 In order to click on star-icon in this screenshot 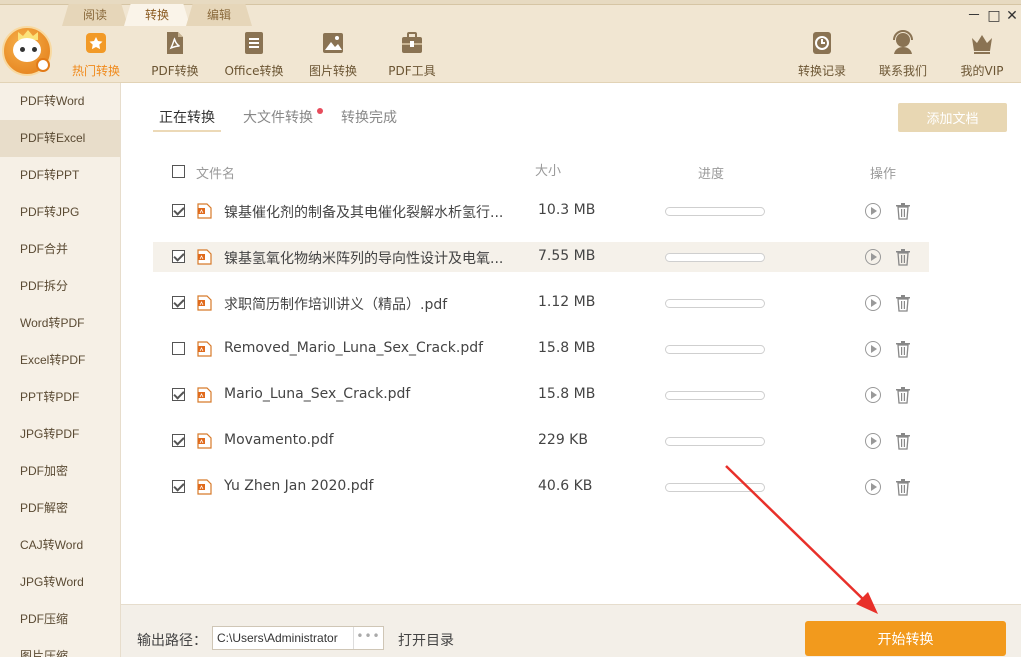, I will do `click(96, 43)`.